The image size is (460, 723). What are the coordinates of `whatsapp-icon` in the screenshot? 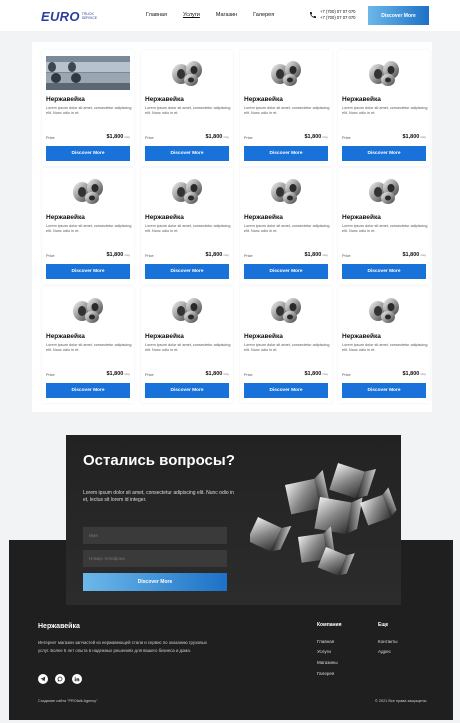 It's located at (60, 679).